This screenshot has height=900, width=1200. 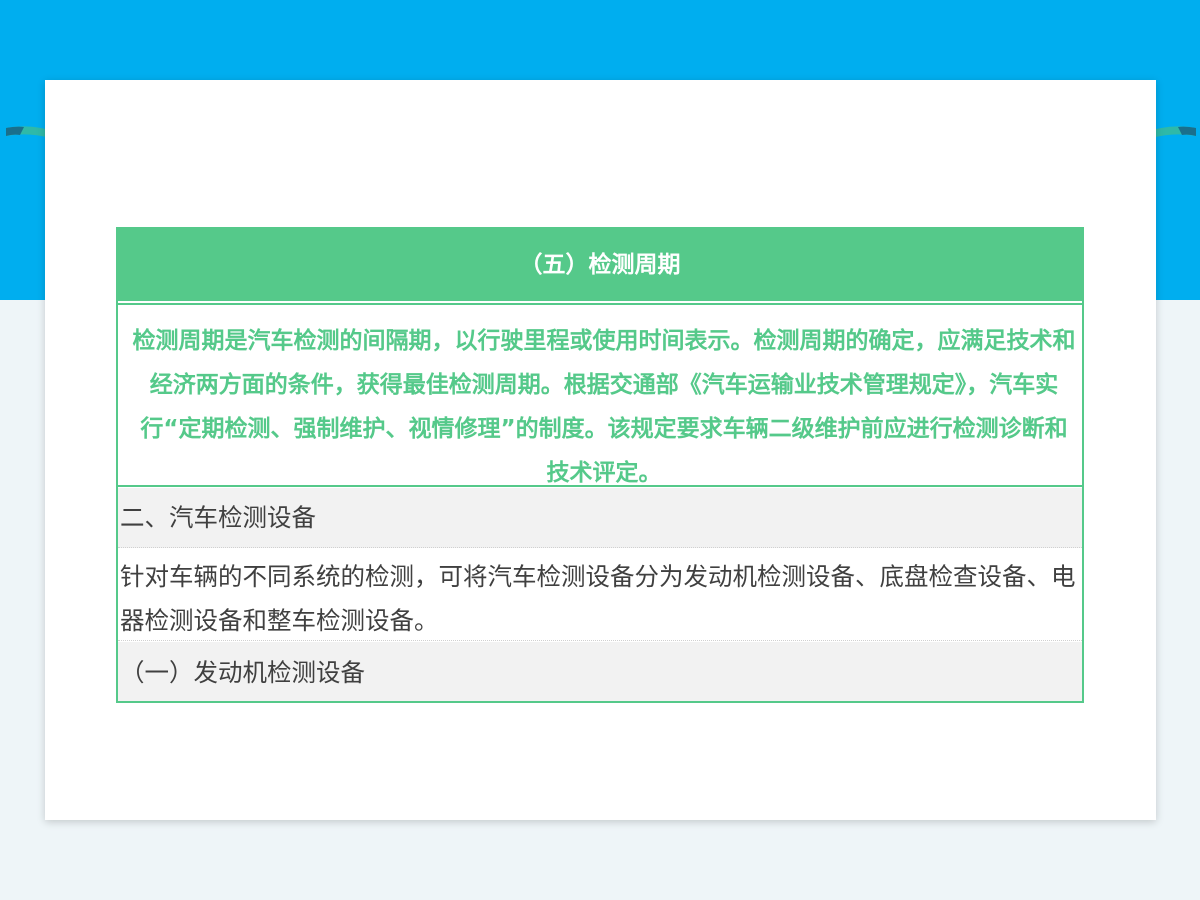 What do you see at coordinates (1174, 132) in the screenshot?
I see `ribbon-right-decoration` at bounding box center [1174, 132].